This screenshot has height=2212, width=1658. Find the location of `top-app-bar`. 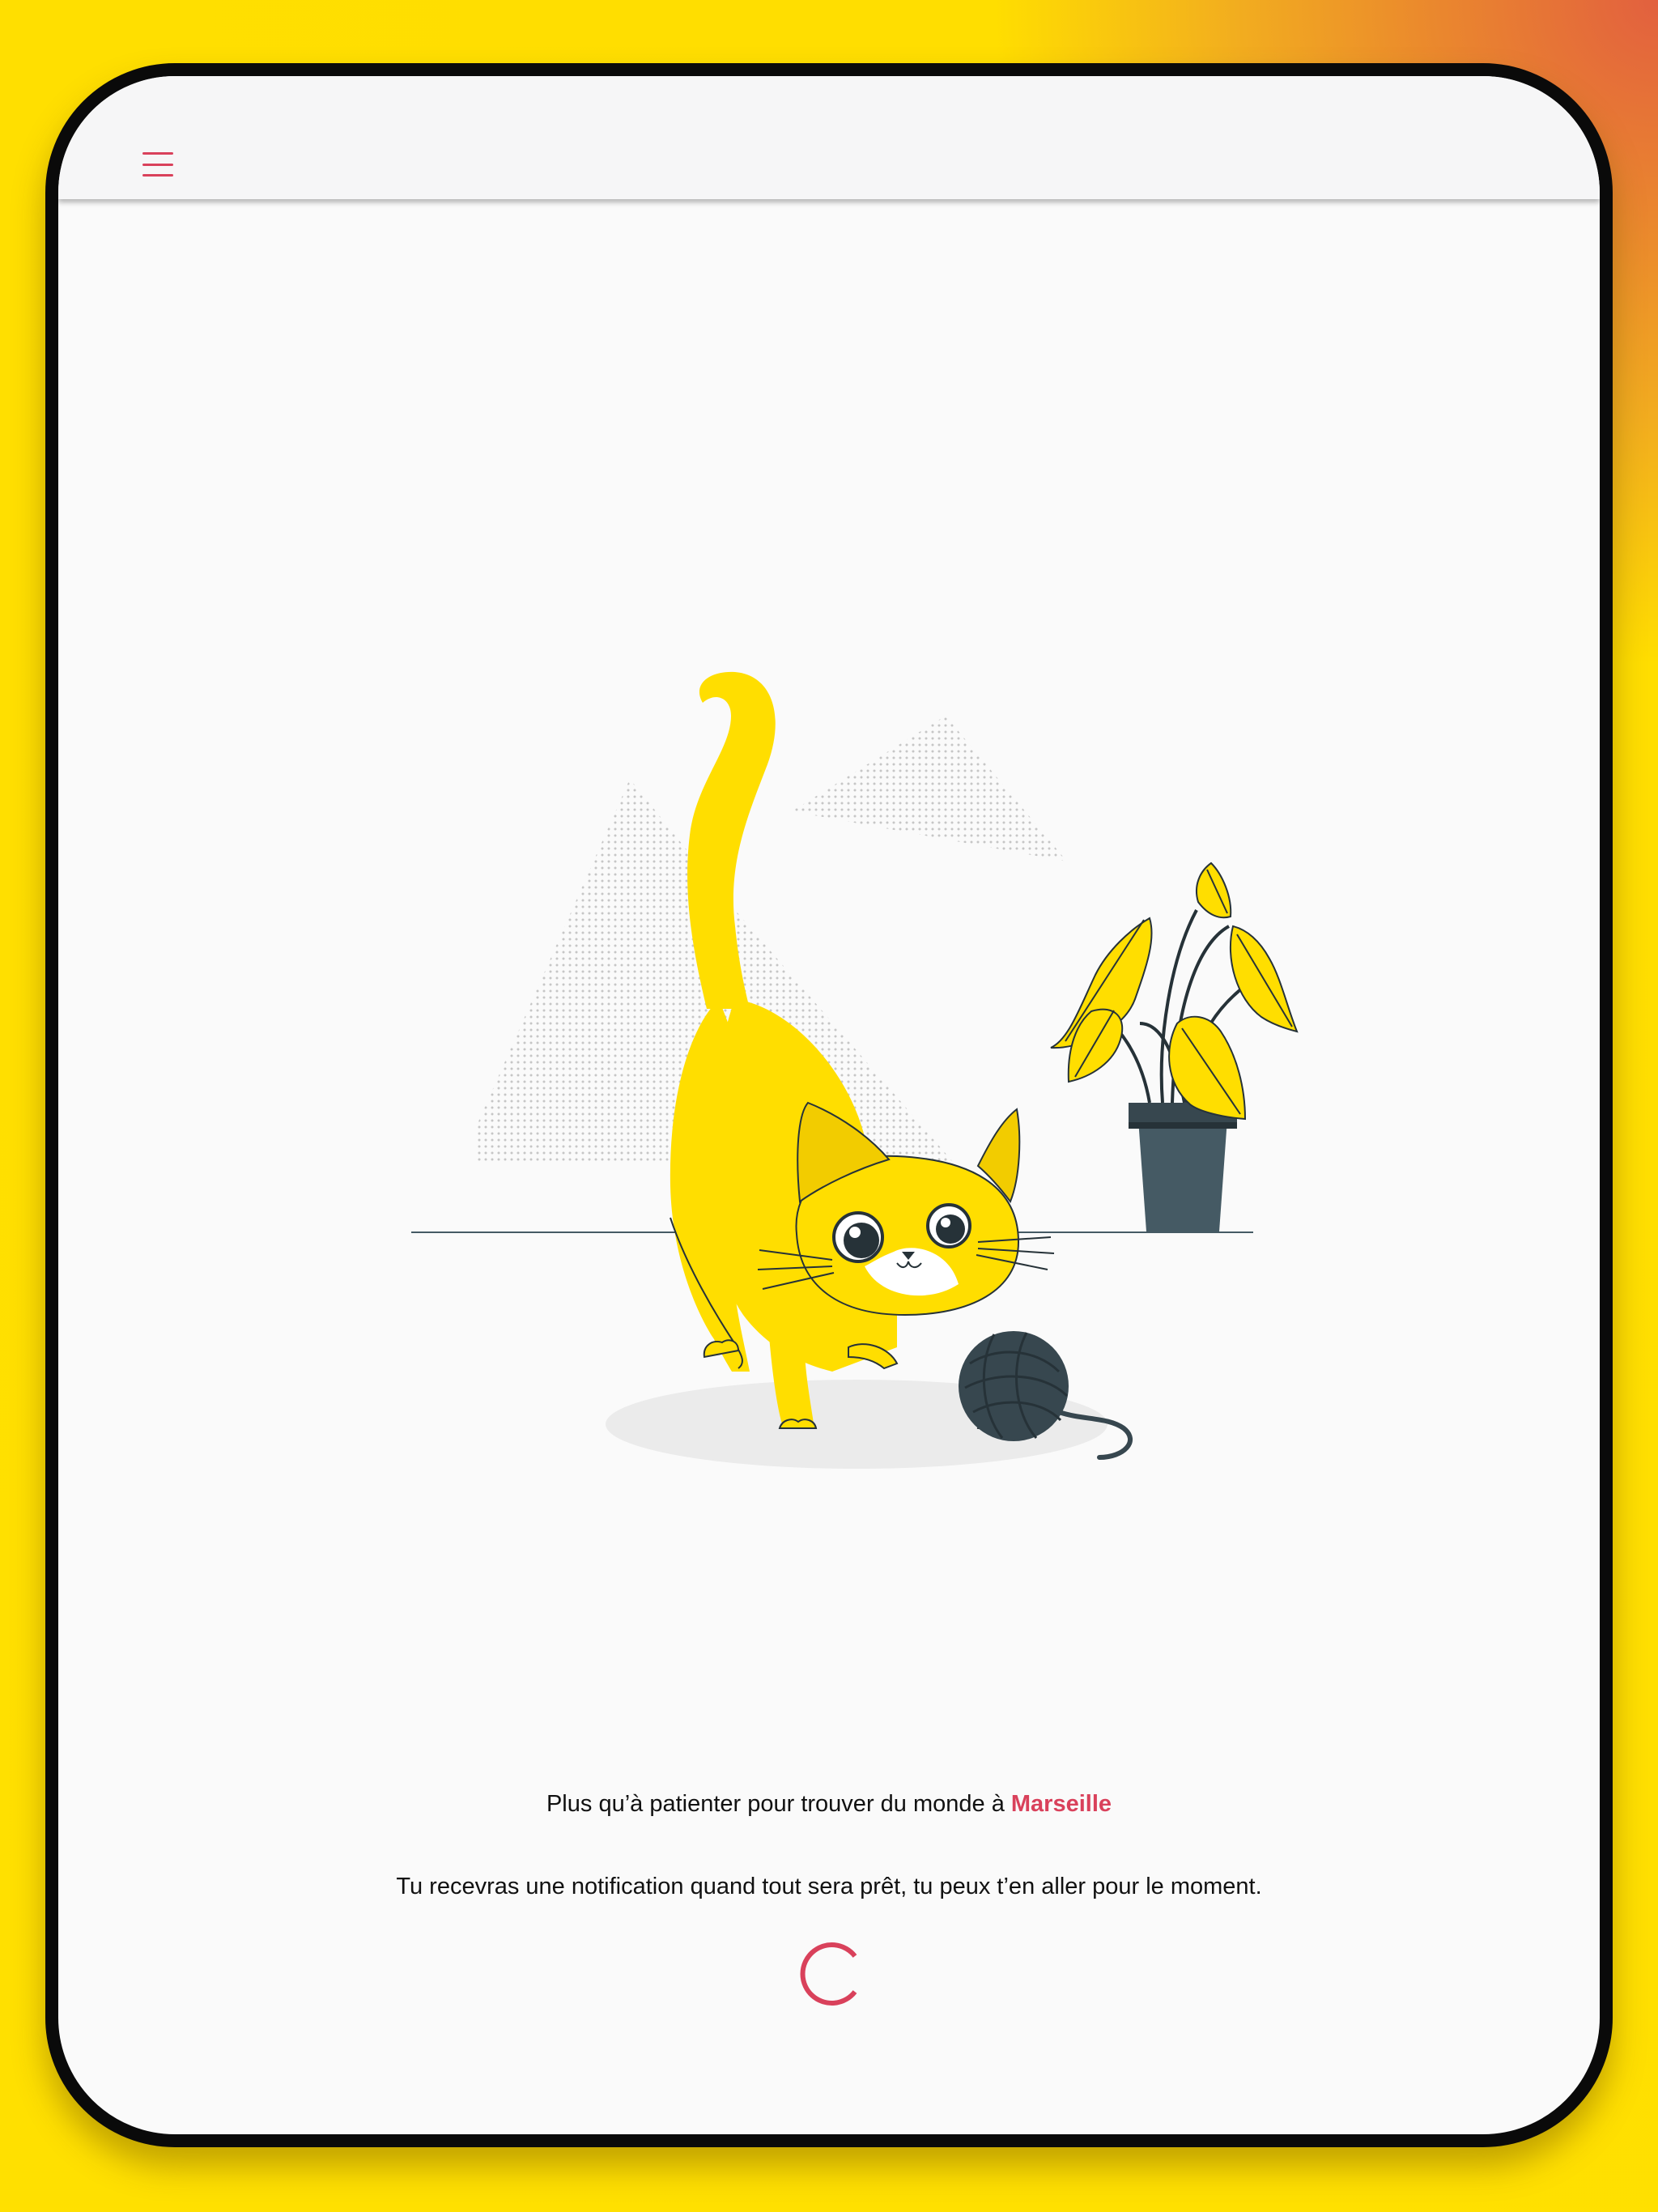

top-app-bar is located at coordinates (829, 138).